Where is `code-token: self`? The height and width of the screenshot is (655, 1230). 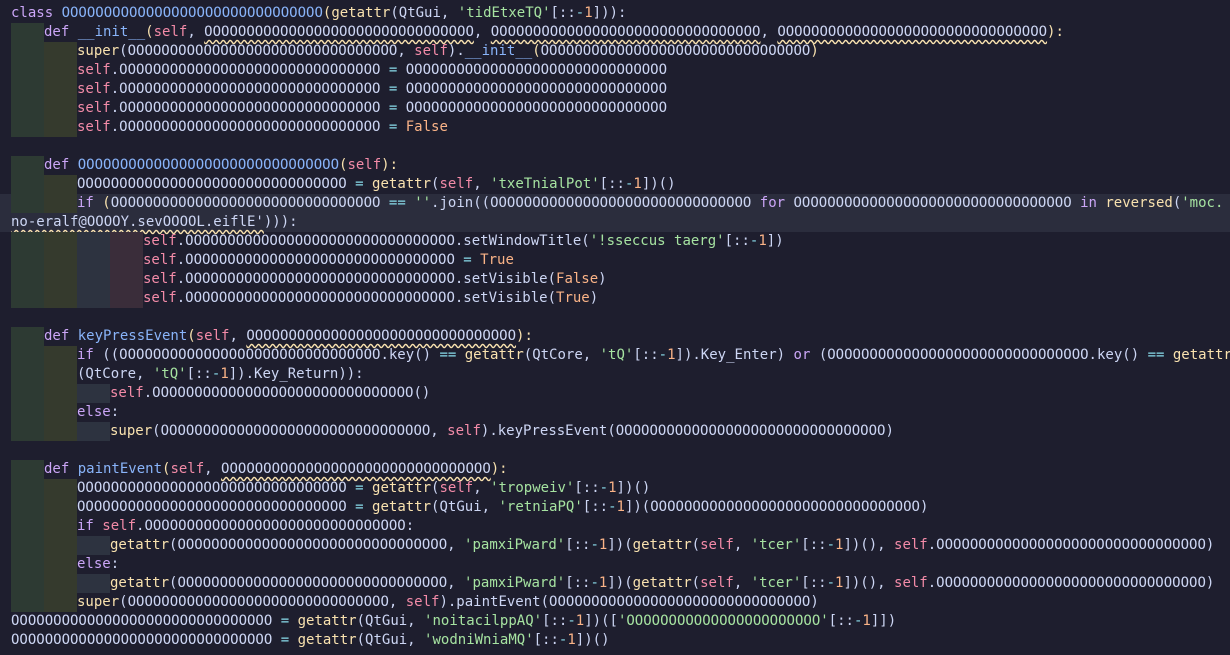
code-token: self is located at coordinates (212, 336).